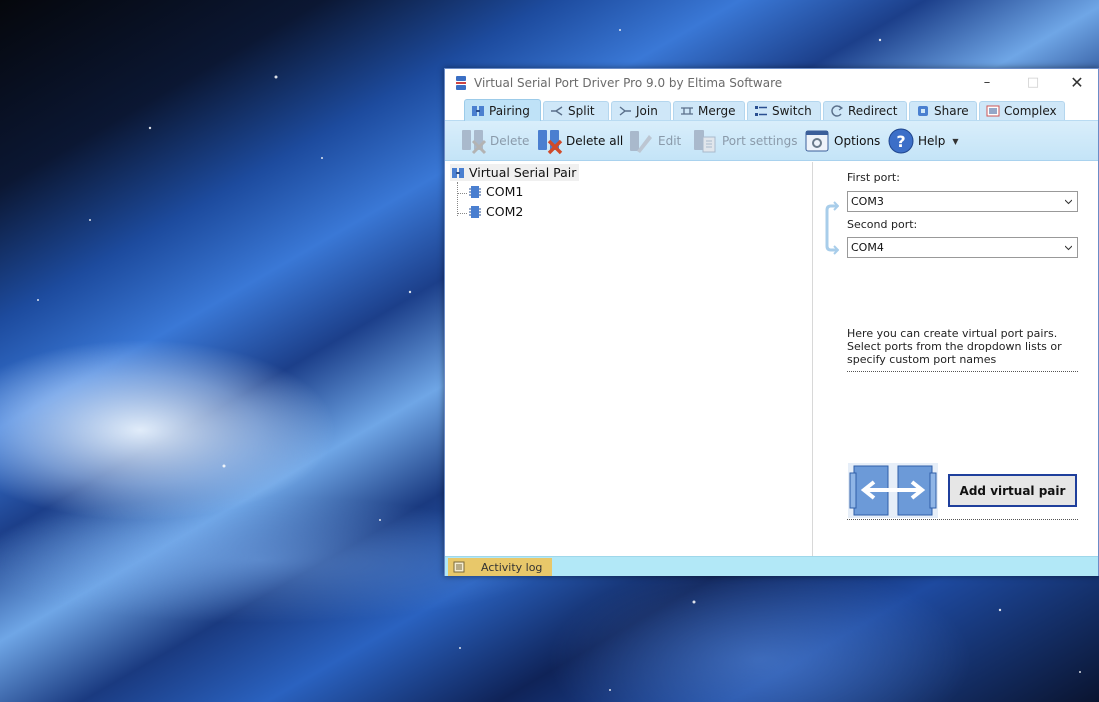 The height and width of the screenshot is (702, 1099). What do you see at coordinates (867, 201) in the screenshot?
I see `first-port-value: COM3` at bounding box center [867, 201].